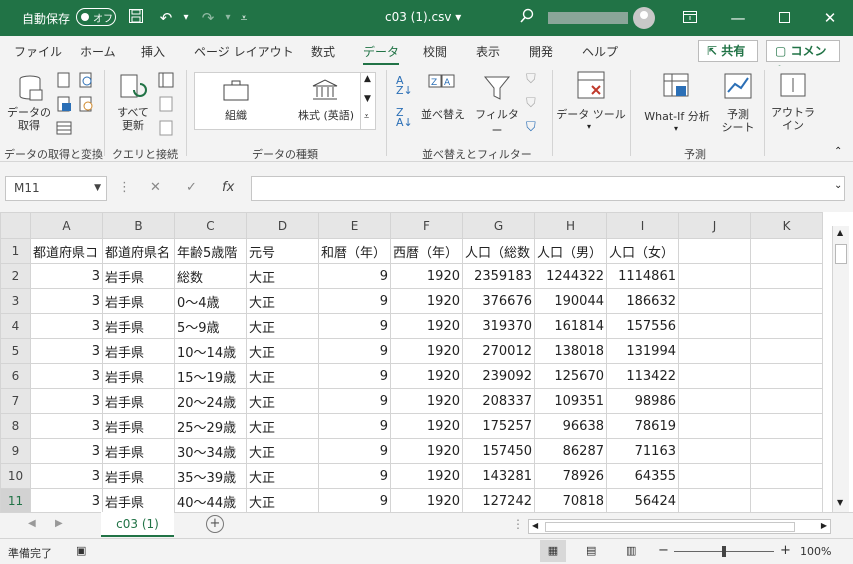  Describe the element at coordinates (426, 501) in the screenshot. I see `cell-f11: 1920` at that location.